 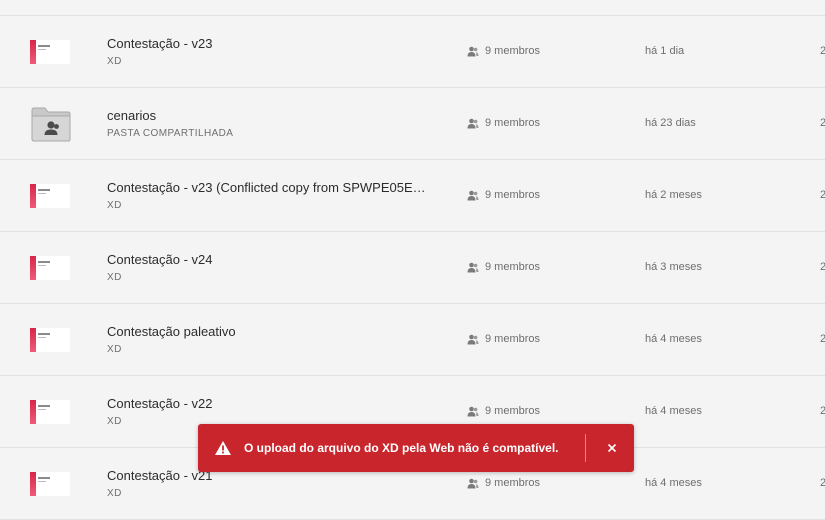 What do you see at coordinates (670, 123) in the screenshot?
I see `modified-date: há 23 dias` at bounding box center [670, 123].